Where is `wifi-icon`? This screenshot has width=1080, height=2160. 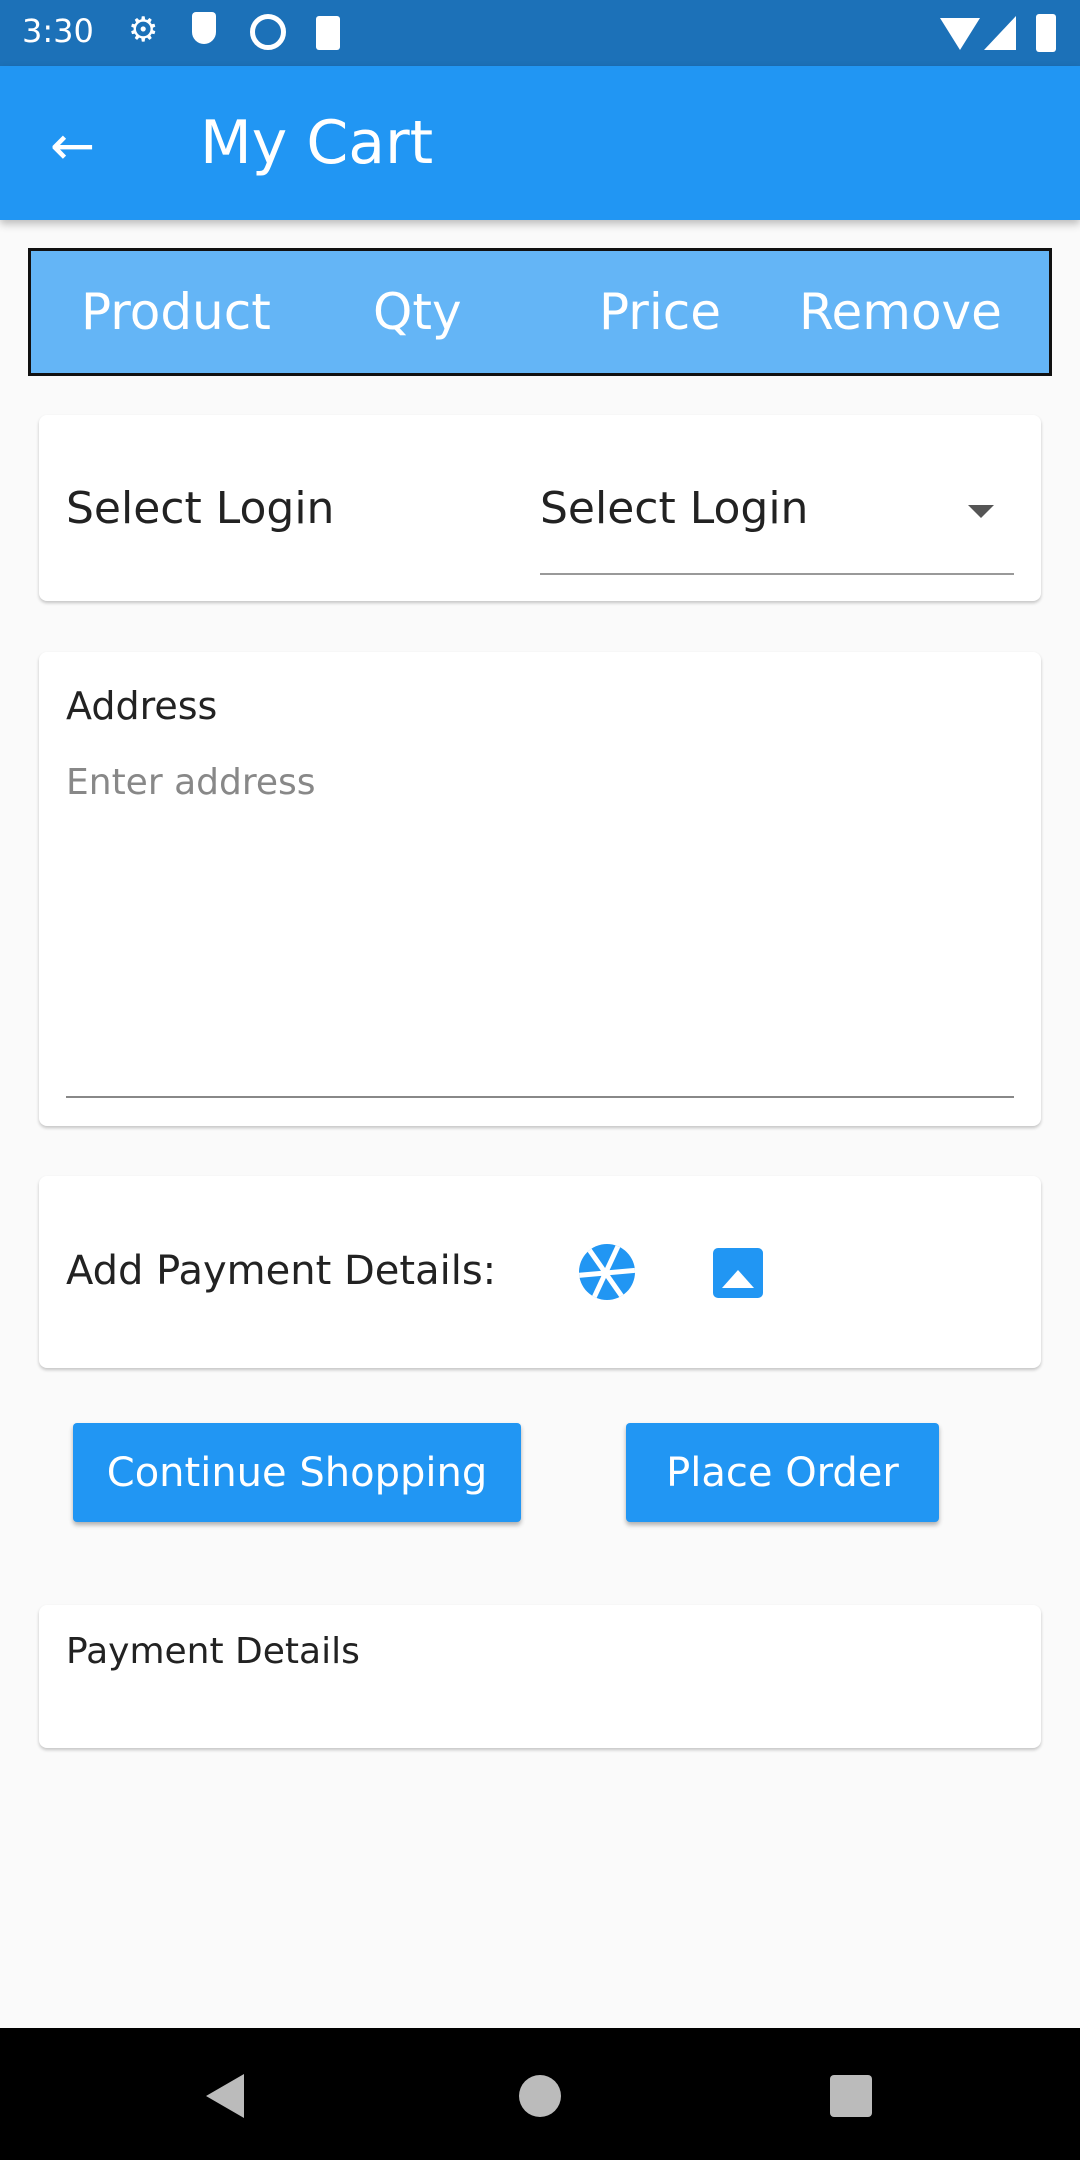
wifi-icon is located at coordinates (960, 34).